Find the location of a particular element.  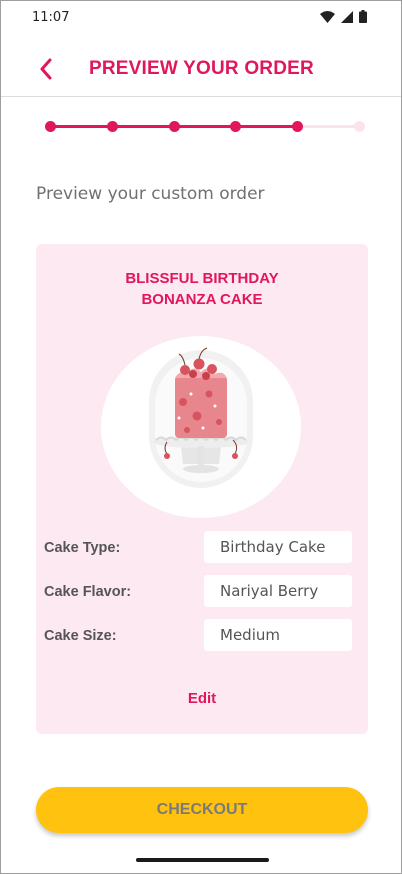

detail-label: Cake Flavor: is located at coordinates (88, 592).